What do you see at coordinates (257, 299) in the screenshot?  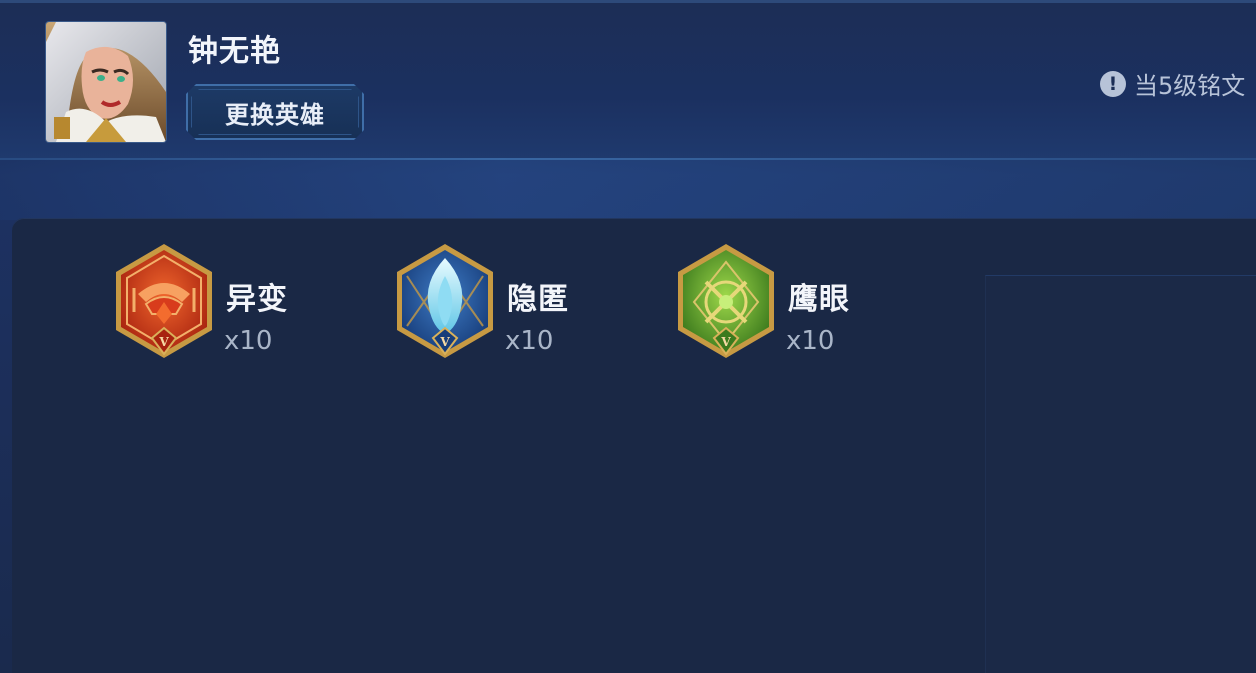 I see `rune-name: 异变` at bounding box center [257, 299].